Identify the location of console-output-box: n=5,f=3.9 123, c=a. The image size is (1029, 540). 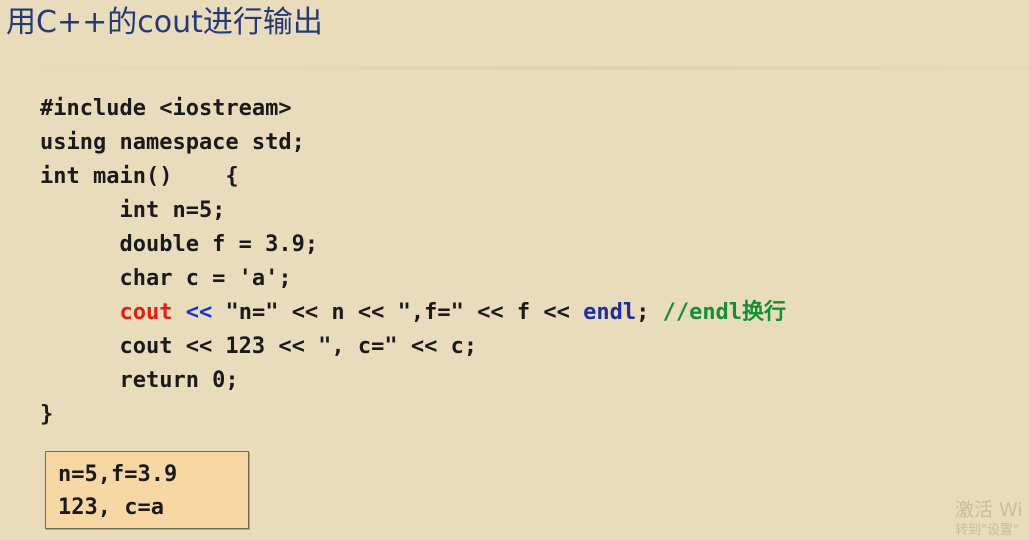
(147, 490).